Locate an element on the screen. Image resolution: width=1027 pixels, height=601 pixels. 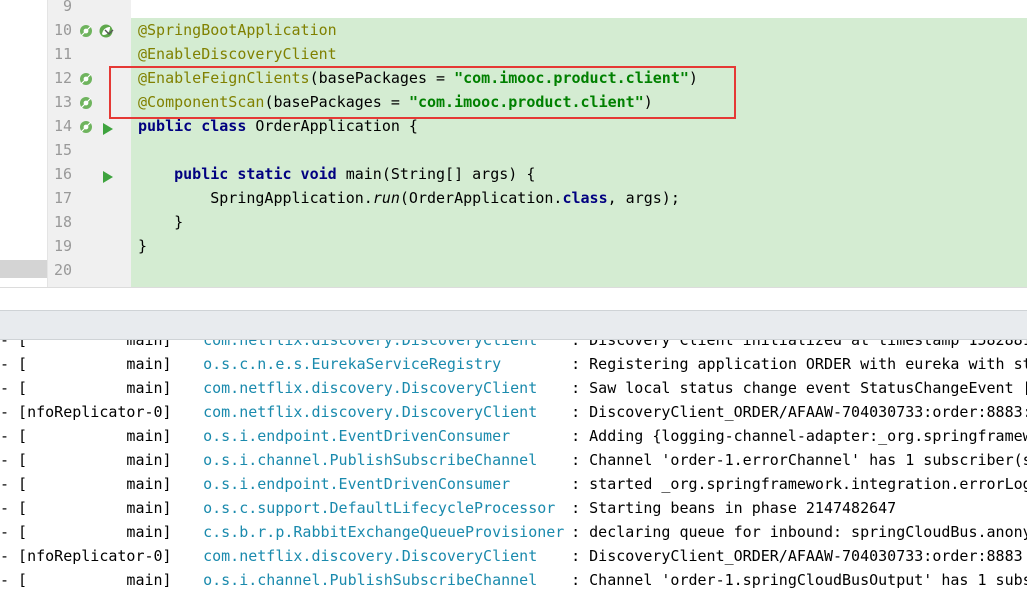
gutter-line: 17 is located at coordinates (90, 198).